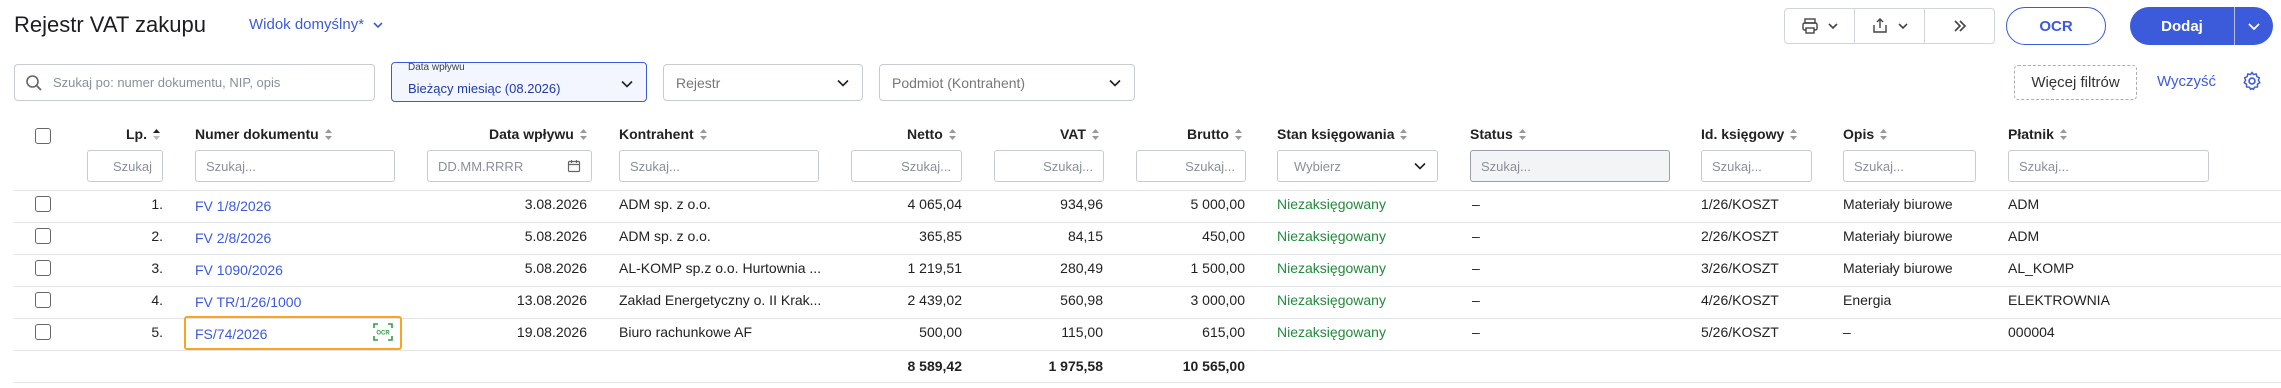  I want to click on column-header-contractor: Kontrahent, so click(663, 134).